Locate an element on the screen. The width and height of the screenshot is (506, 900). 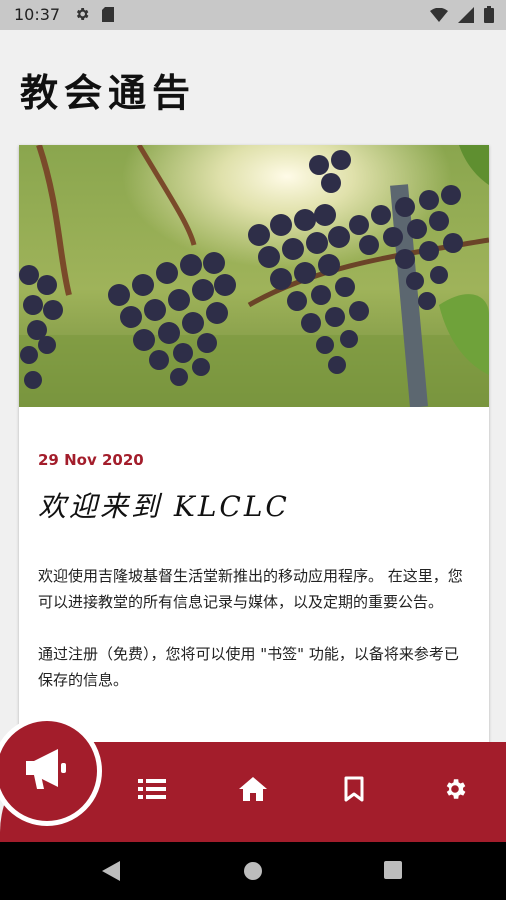
home-system-icon is located at coordinates (253, 873).